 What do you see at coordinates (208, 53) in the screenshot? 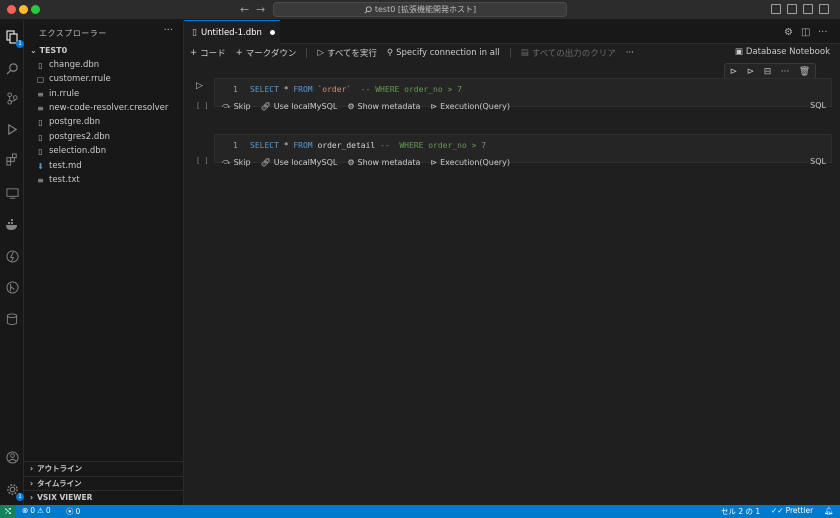
I see `add-code-cell-button: + コード` at bounding box center [208, 53].